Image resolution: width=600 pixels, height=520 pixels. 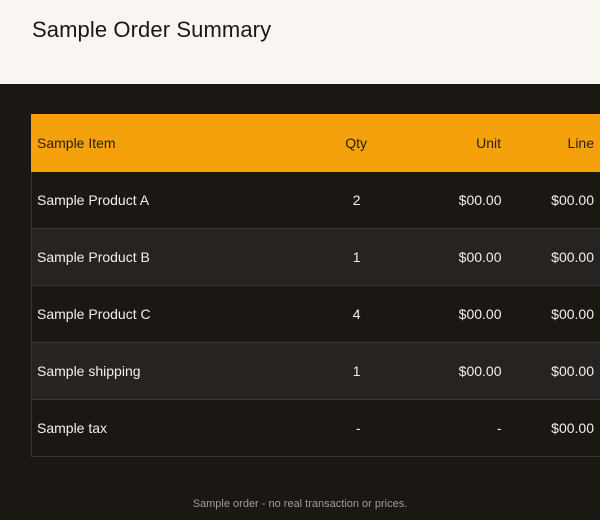 What do you see at coordinates (152, 29) in the screenshot?
I see `page-title: Sample Order Summary` at bounding box center [152, 29].